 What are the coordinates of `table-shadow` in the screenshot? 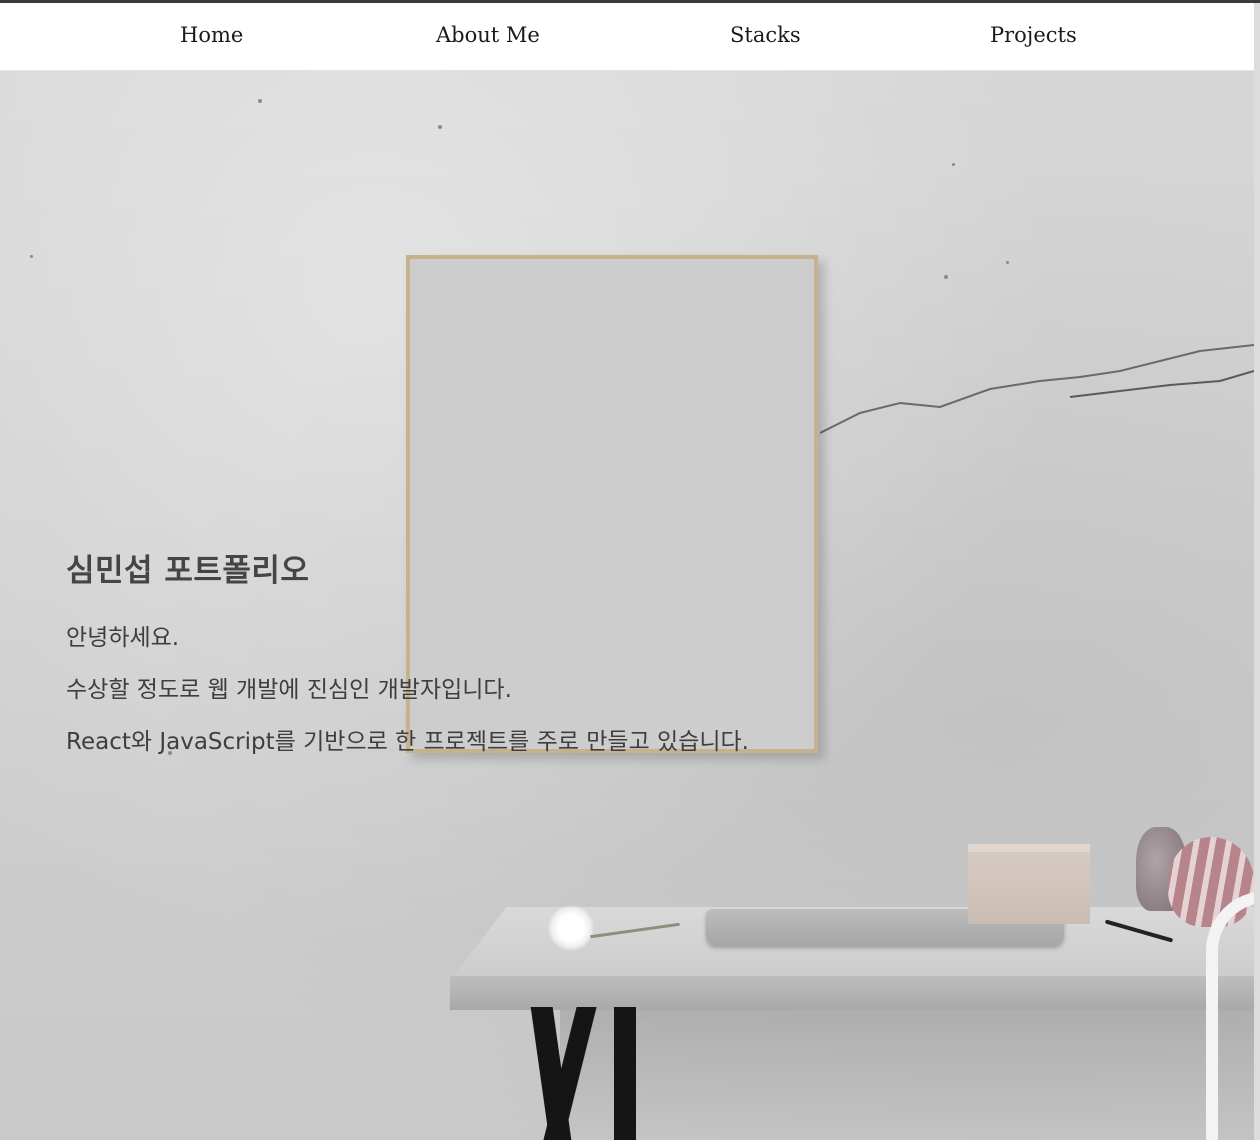 It's located at (907, 1075).